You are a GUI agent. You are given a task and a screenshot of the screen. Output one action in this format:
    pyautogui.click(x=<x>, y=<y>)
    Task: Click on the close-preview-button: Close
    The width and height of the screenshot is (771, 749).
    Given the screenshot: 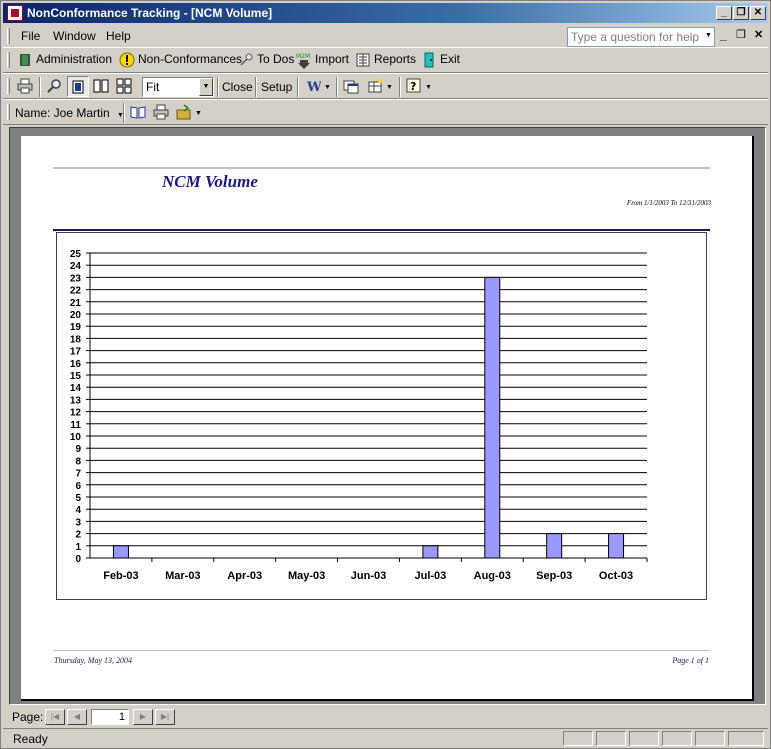 What is the action you would take?
    pyautogui.click(x=237, y=89)
    